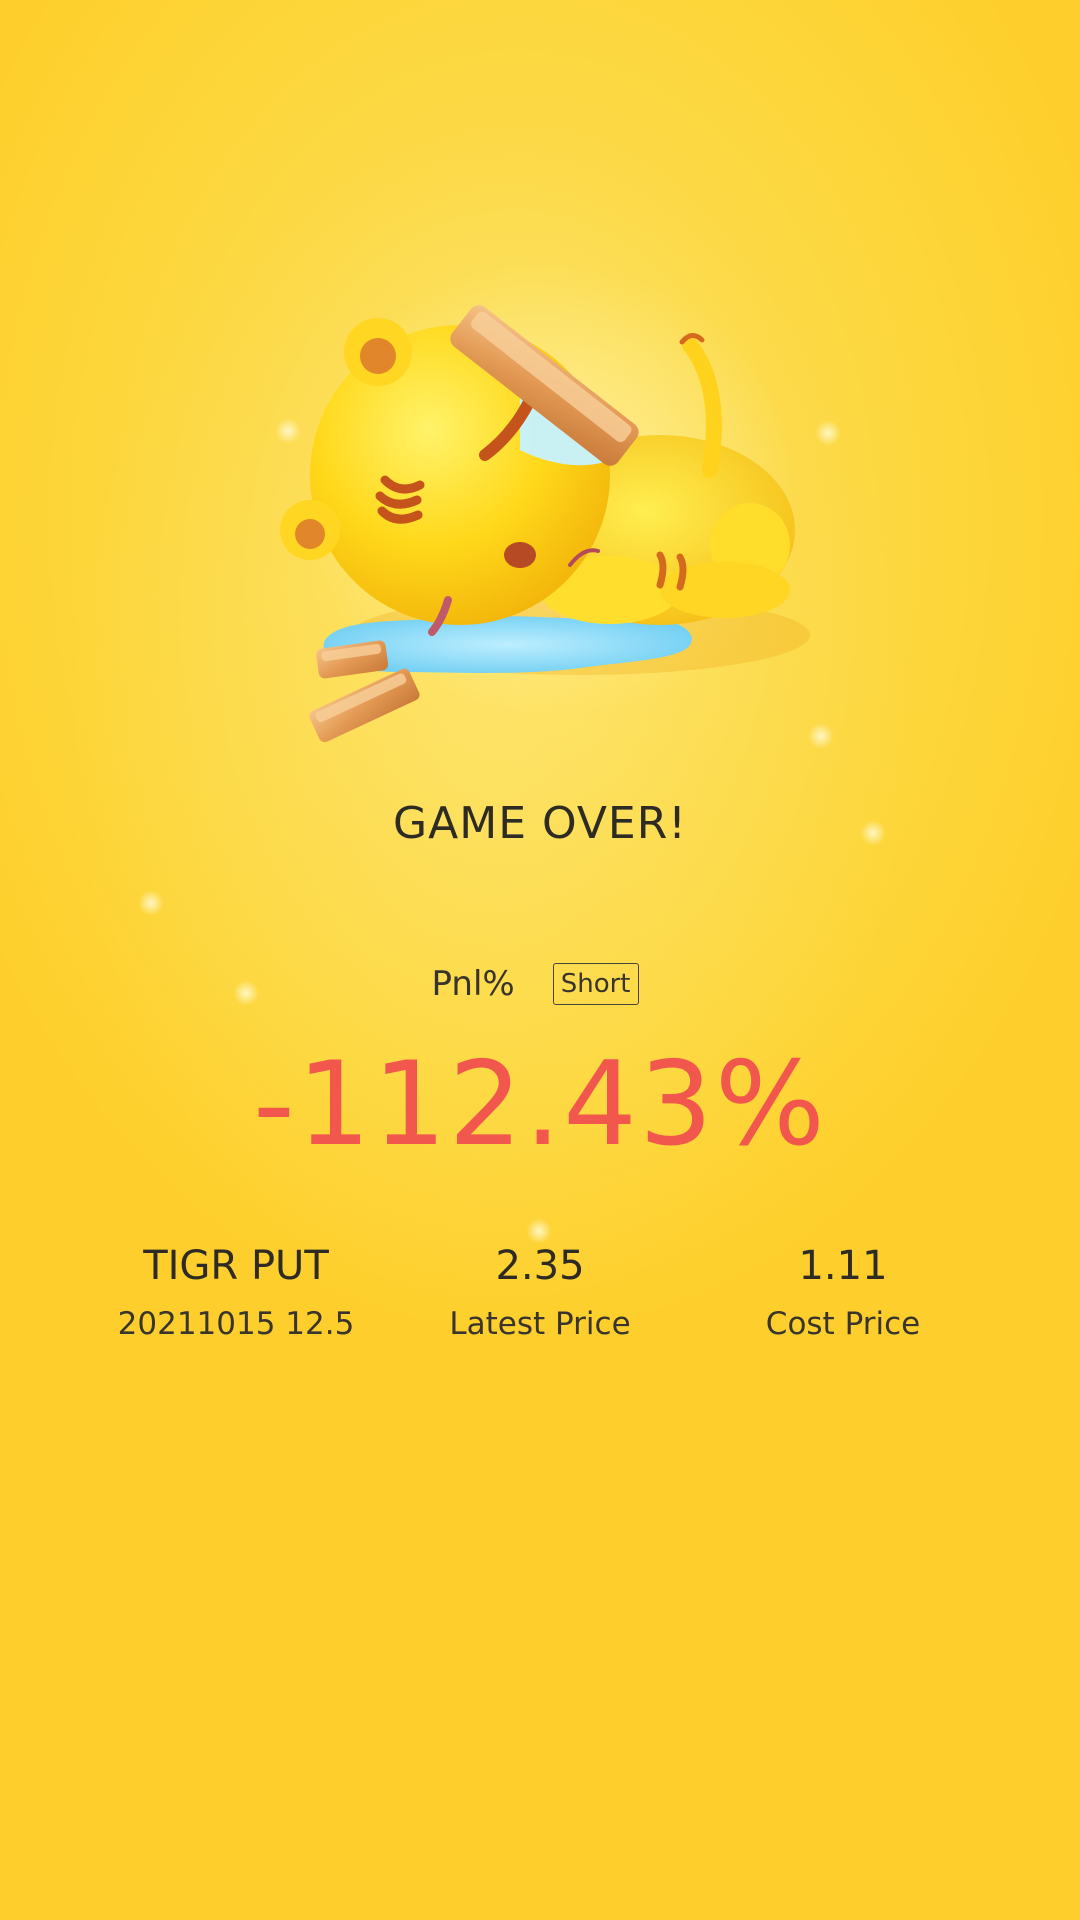 Image resolution: width=1080 pixels, height=1920 pixels. What do you see at coordinates (843, 1266) in the screenshot?
I see `cost-price-value: 1.11` at bounding box center [843, 1266].